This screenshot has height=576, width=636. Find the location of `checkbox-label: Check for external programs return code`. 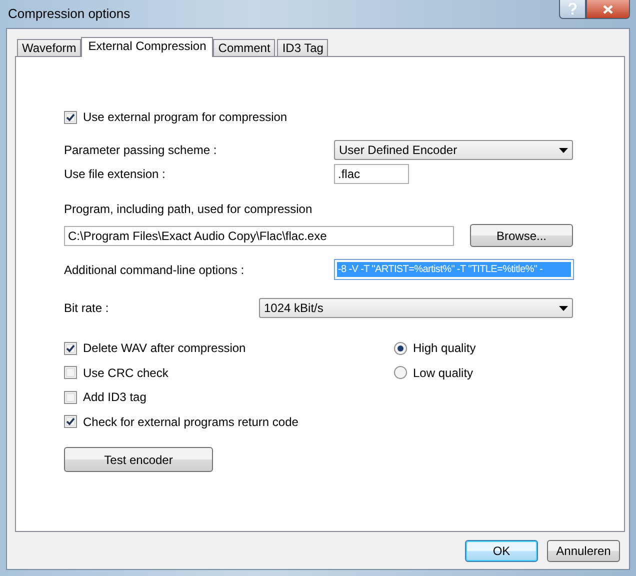

checkbox-label: Check for external programs return code is located at coordinates (190, 422).